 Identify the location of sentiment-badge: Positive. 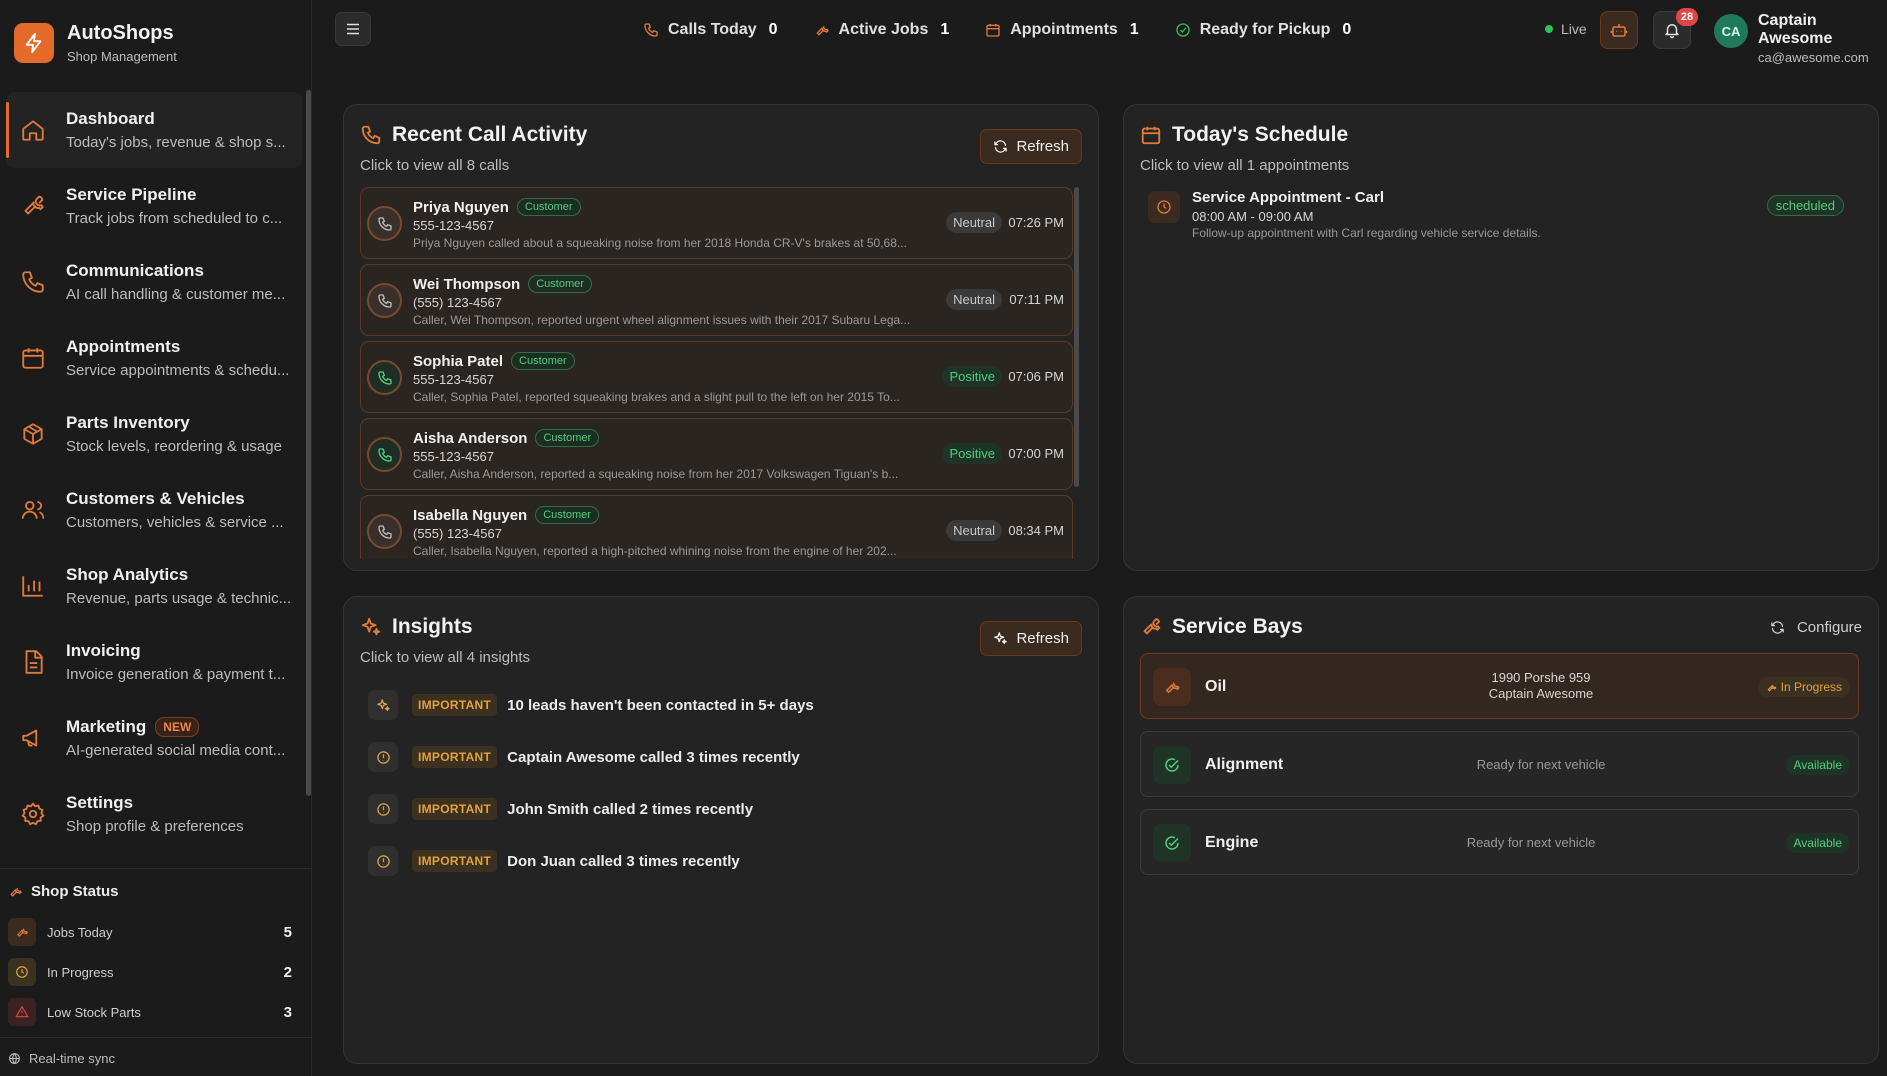
(972, 453).